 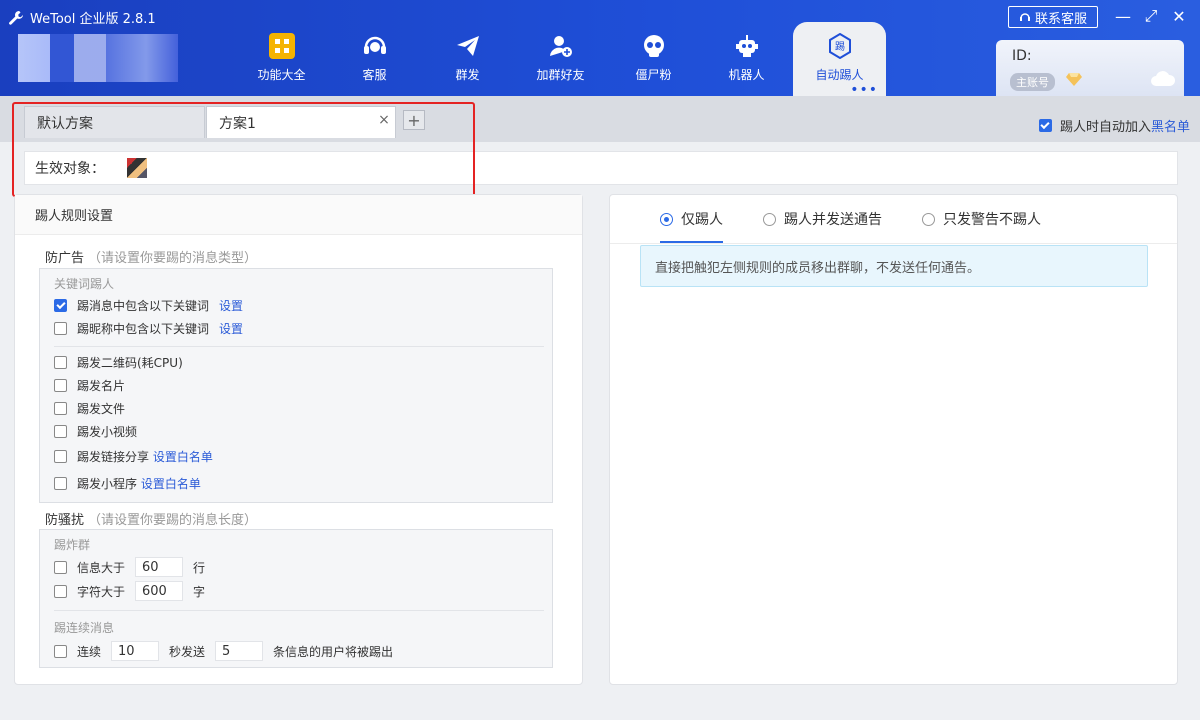 I want to click on mode-label: 只发警告不踢人, so click(x=992, y=220).